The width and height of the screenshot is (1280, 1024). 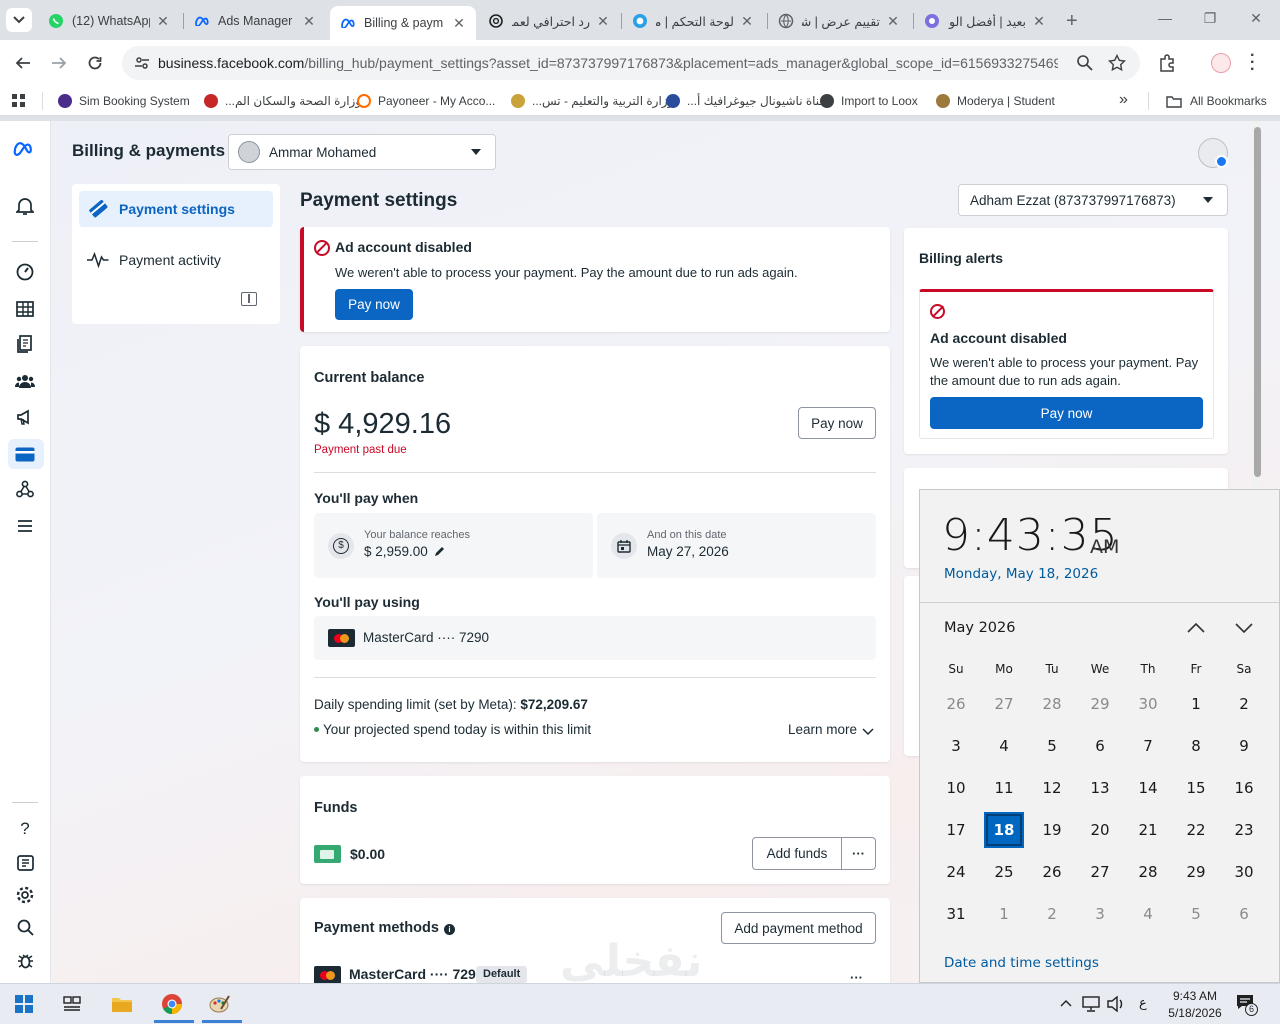 What do you see at coordinates (1004, 788) in the screenshot?
I see `calendar-day: 11` at bounding box center [1004, 788].